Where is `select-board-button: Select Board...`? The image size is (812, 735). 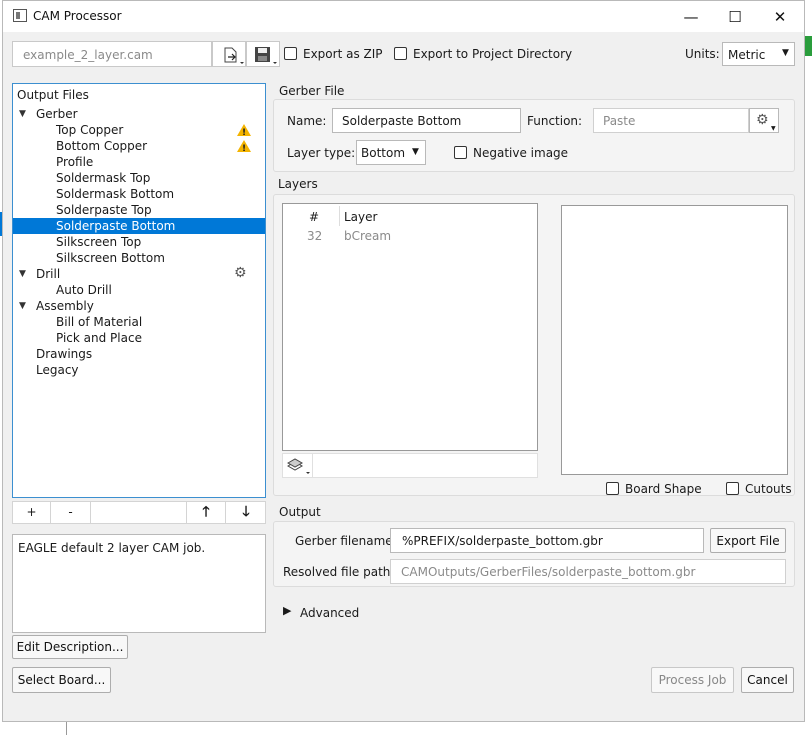
select-board-button: Select Board... is located at coordinates (61, 680).